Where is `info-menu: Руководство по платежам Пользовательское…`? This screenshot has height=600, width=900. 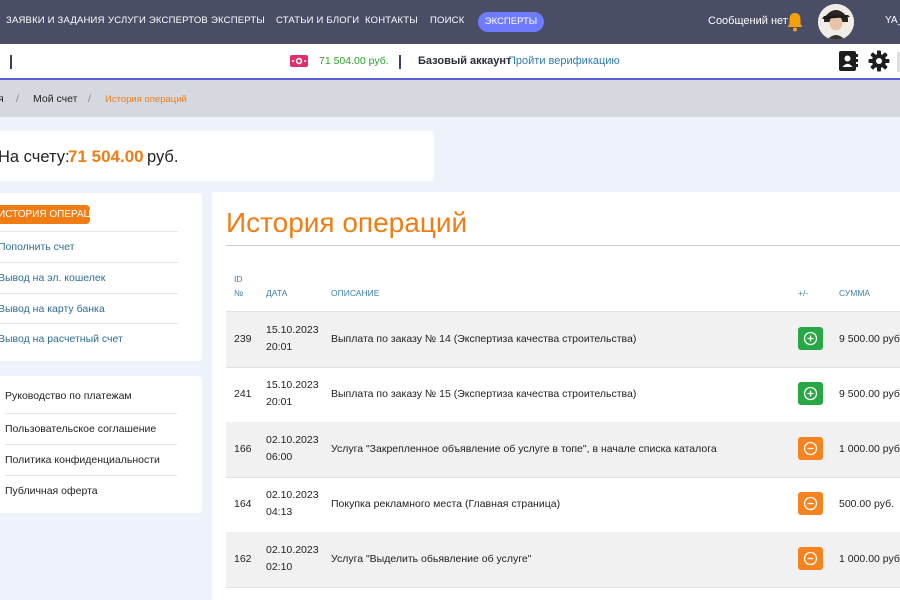
info-menu: Руководство по платежам Пользовательское… is located at coordinates (101, 444).